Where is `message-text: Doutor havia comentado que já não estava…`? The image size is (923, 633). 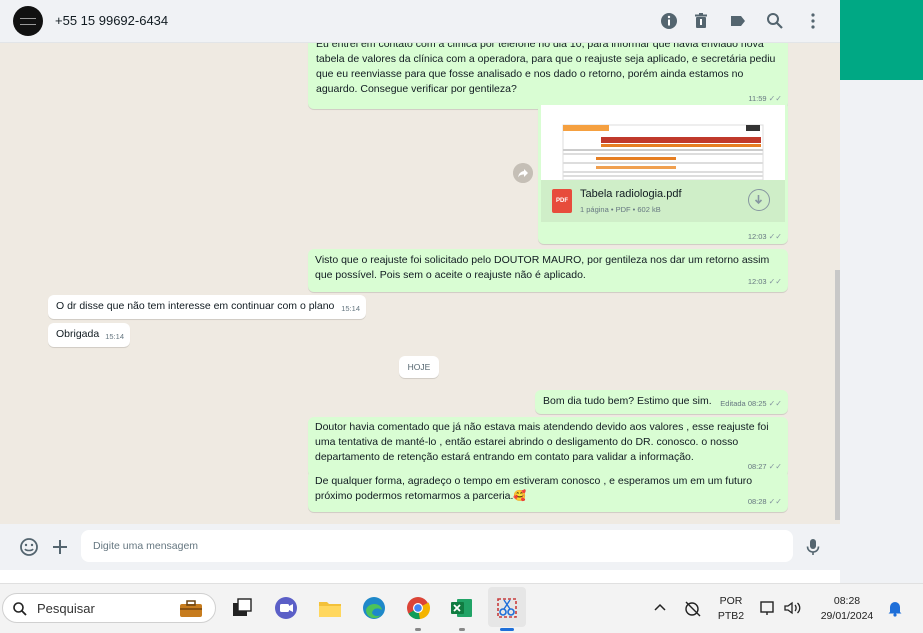
message-text: Doutor havia comentado que já não estava… is located at coordinates (542, 442).